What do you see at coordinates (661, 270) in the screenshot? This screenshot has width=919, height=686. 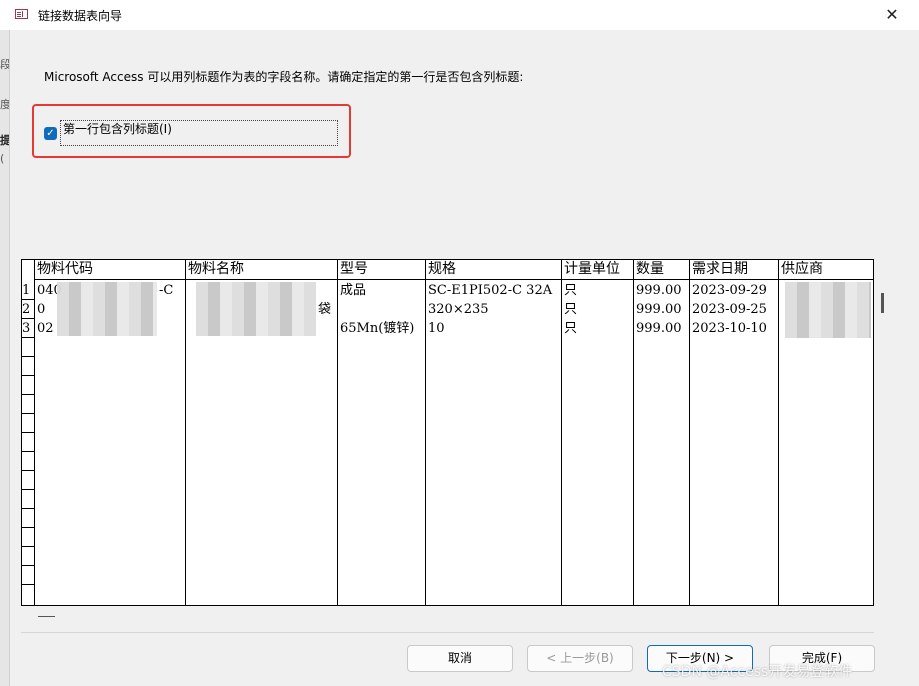 I see `column-header: 数量` at bounding box center [661, 270].